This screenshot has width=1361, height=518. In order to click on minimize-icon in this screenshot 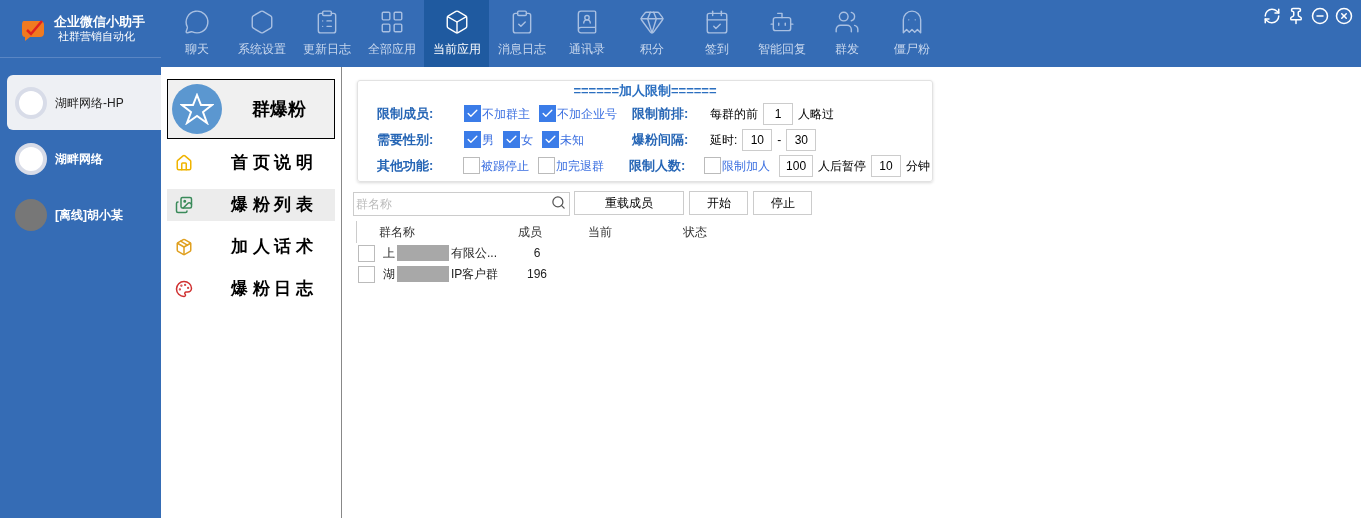, I will do `click(1320, 16)`.